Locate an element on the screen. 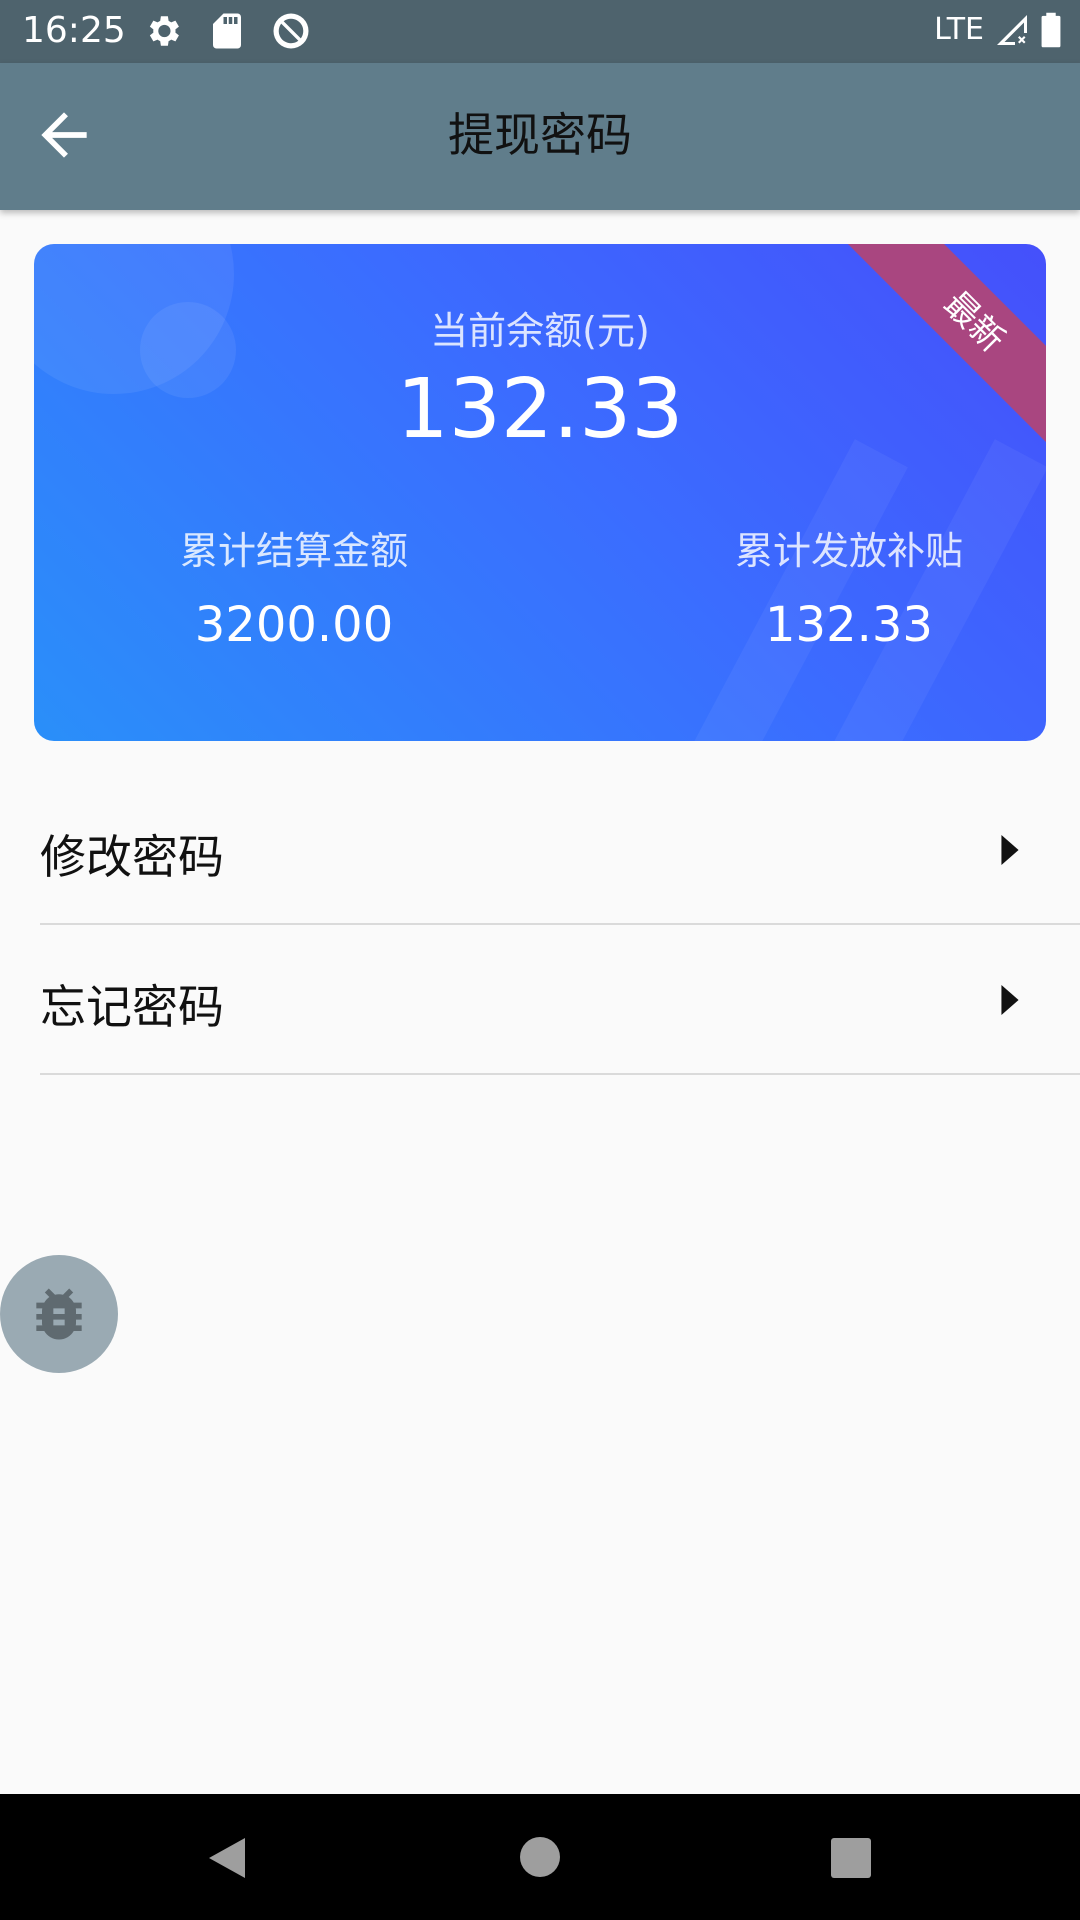 The image size is (1080, 1920). status-bar: 16:25 LTE is located at coordinates (540, 31).